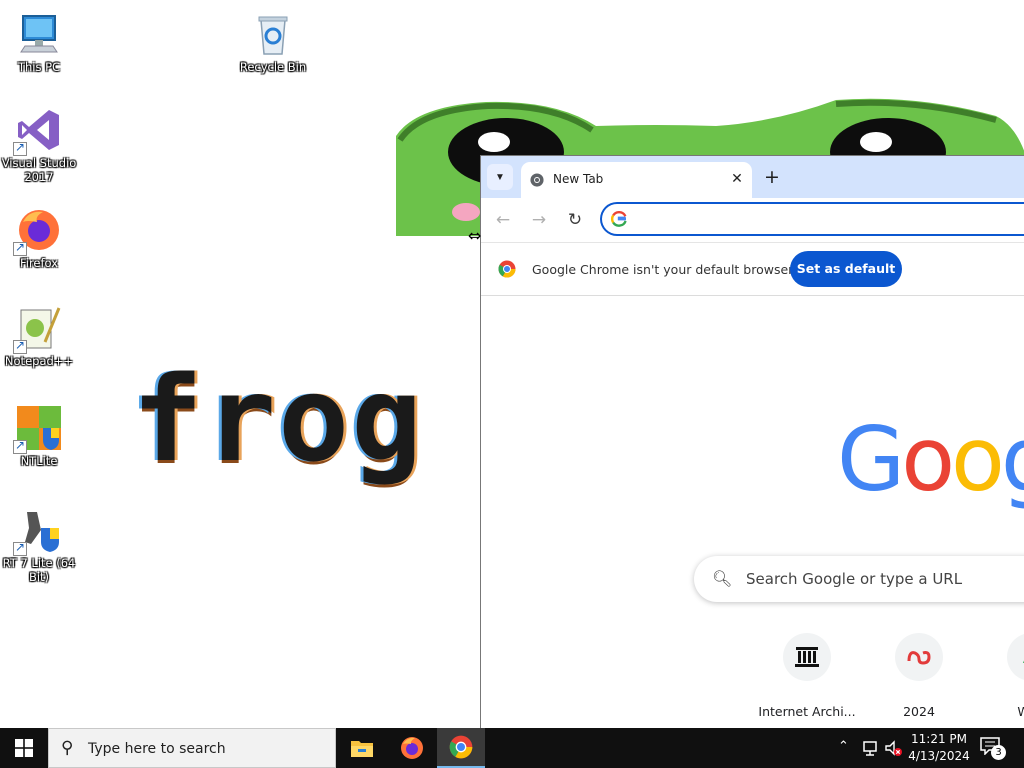  What do you see at coordinates (38, 131) in the screenshot?
I see `visual-studio-icon` at bounding box center [38, 131].